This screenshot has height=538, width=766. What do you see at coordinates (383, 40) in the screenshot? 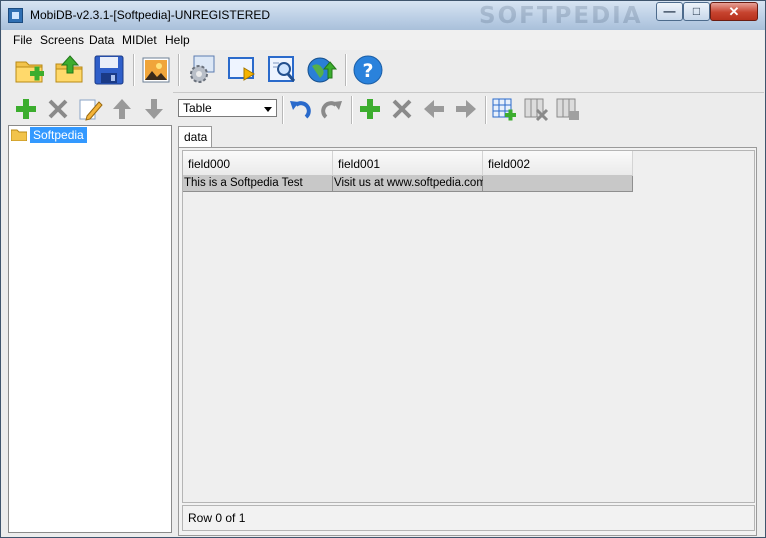
I see `menu-bar: File Screens Data MIDlet Help` at bounding box center [383, 40].